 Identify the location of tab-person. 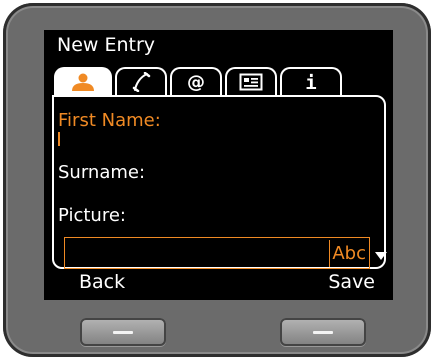
(83, 81).